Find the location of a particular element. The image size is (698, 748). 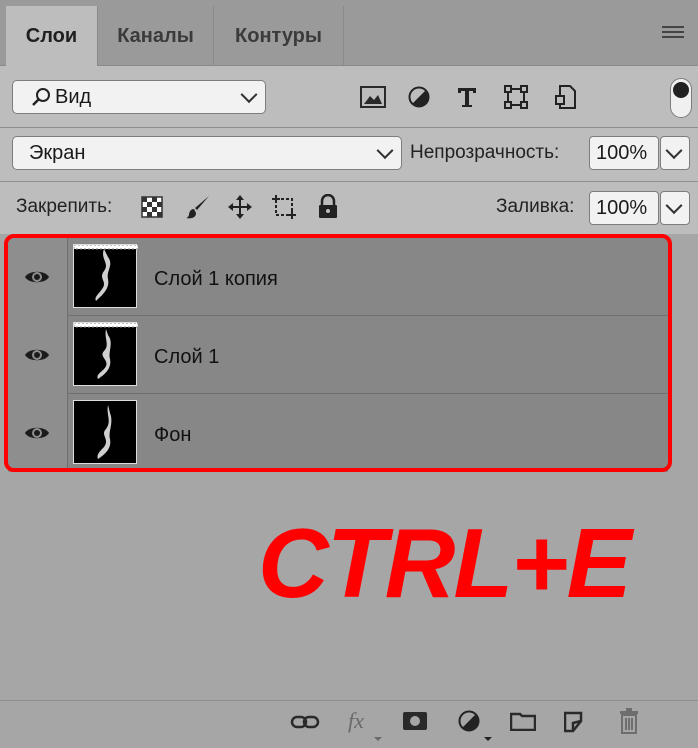

layer-style-fx-icon: fx is located at coordinates (356, 721).